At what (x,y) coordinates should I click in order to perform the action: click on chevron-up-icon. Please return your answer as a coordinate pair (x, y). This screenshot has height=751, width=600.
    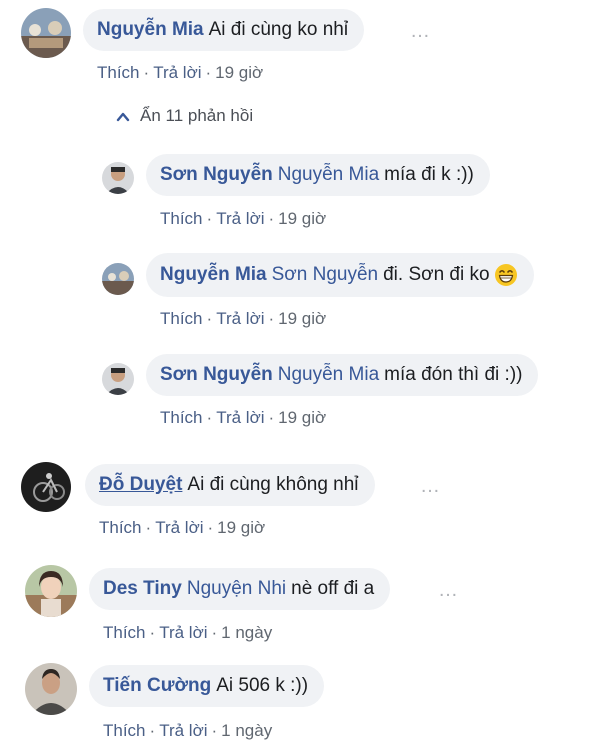
    Looking at the image, I should click on (123, 116).